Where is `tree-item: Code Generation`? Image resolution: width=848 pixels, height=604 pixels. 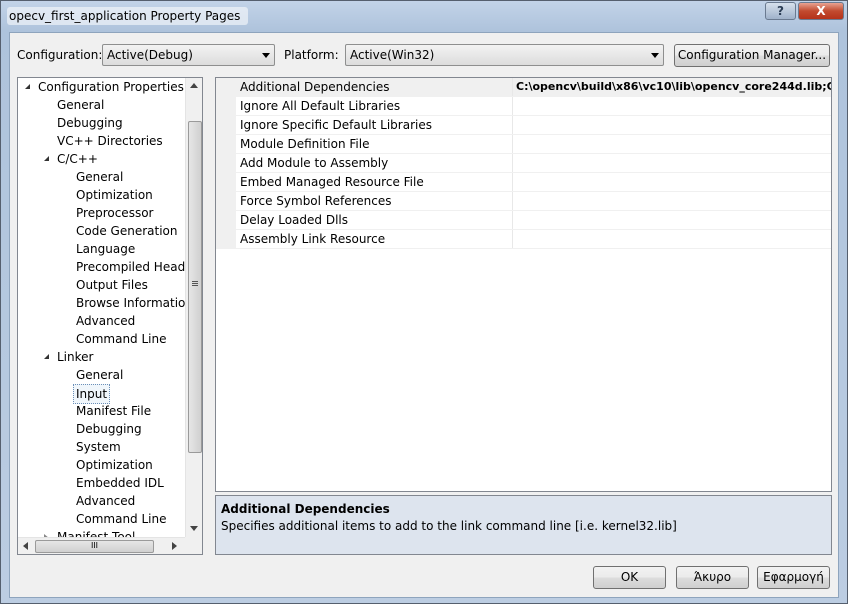
tree-item: Code Generation is located at coordinates (101, 231).